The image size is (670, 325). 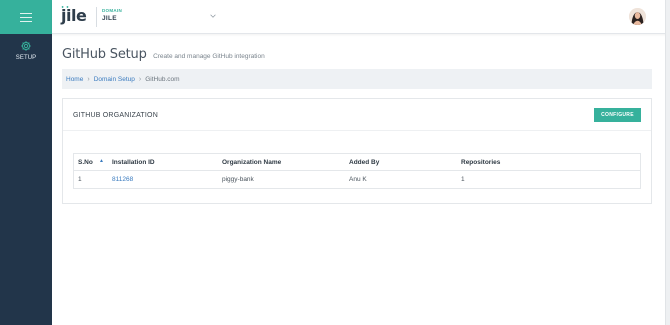 I want to click on divider, so click(x=357, y=130).